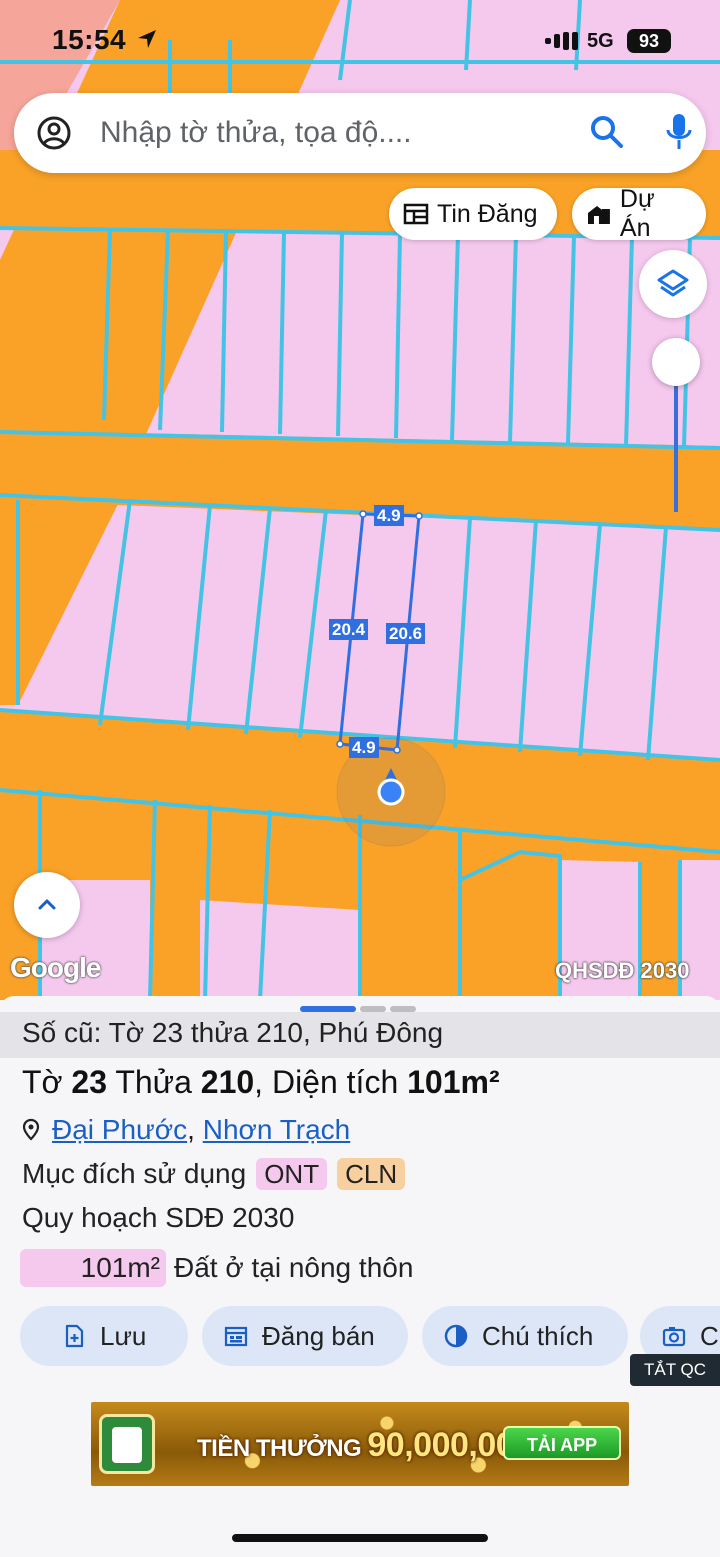  I want to click on ad-line1: TIỀN THƯỞNG, so click(279, 1448).